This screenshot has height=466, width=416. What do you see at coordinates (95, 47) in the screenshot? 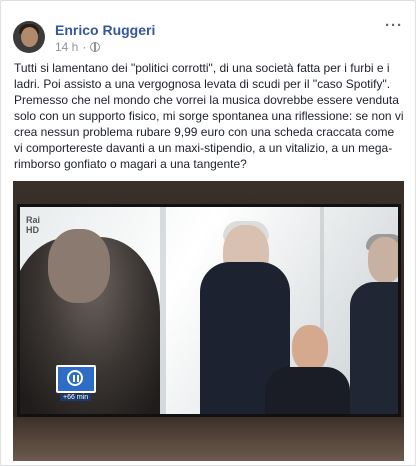
I see `globe-icon` at bounding box center [95, 47].